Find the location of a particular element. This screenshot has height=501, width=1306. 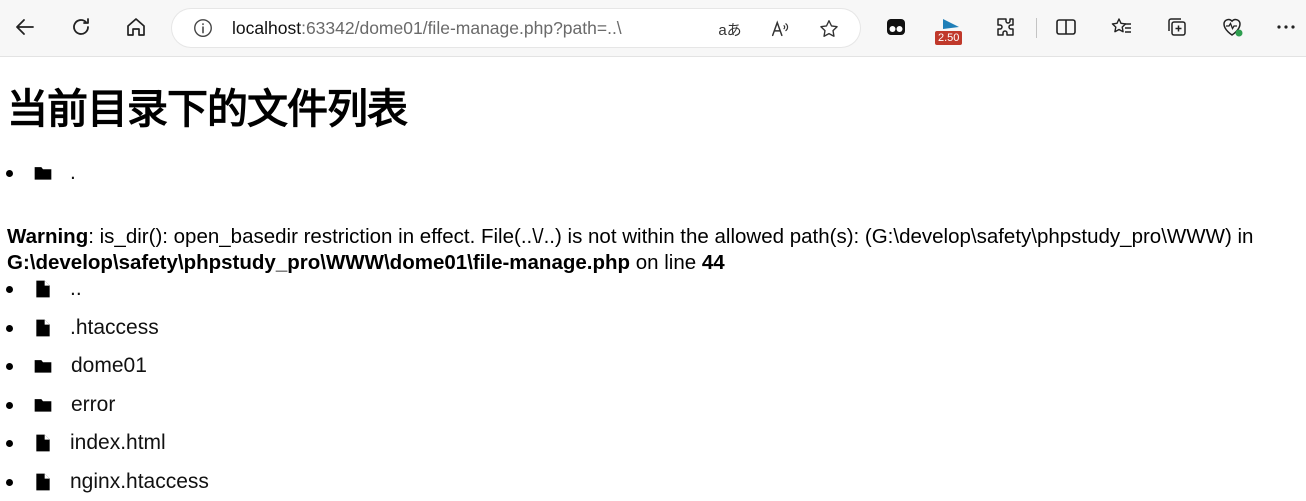

browser-essentials-button is located at coordinates (1232, 27).